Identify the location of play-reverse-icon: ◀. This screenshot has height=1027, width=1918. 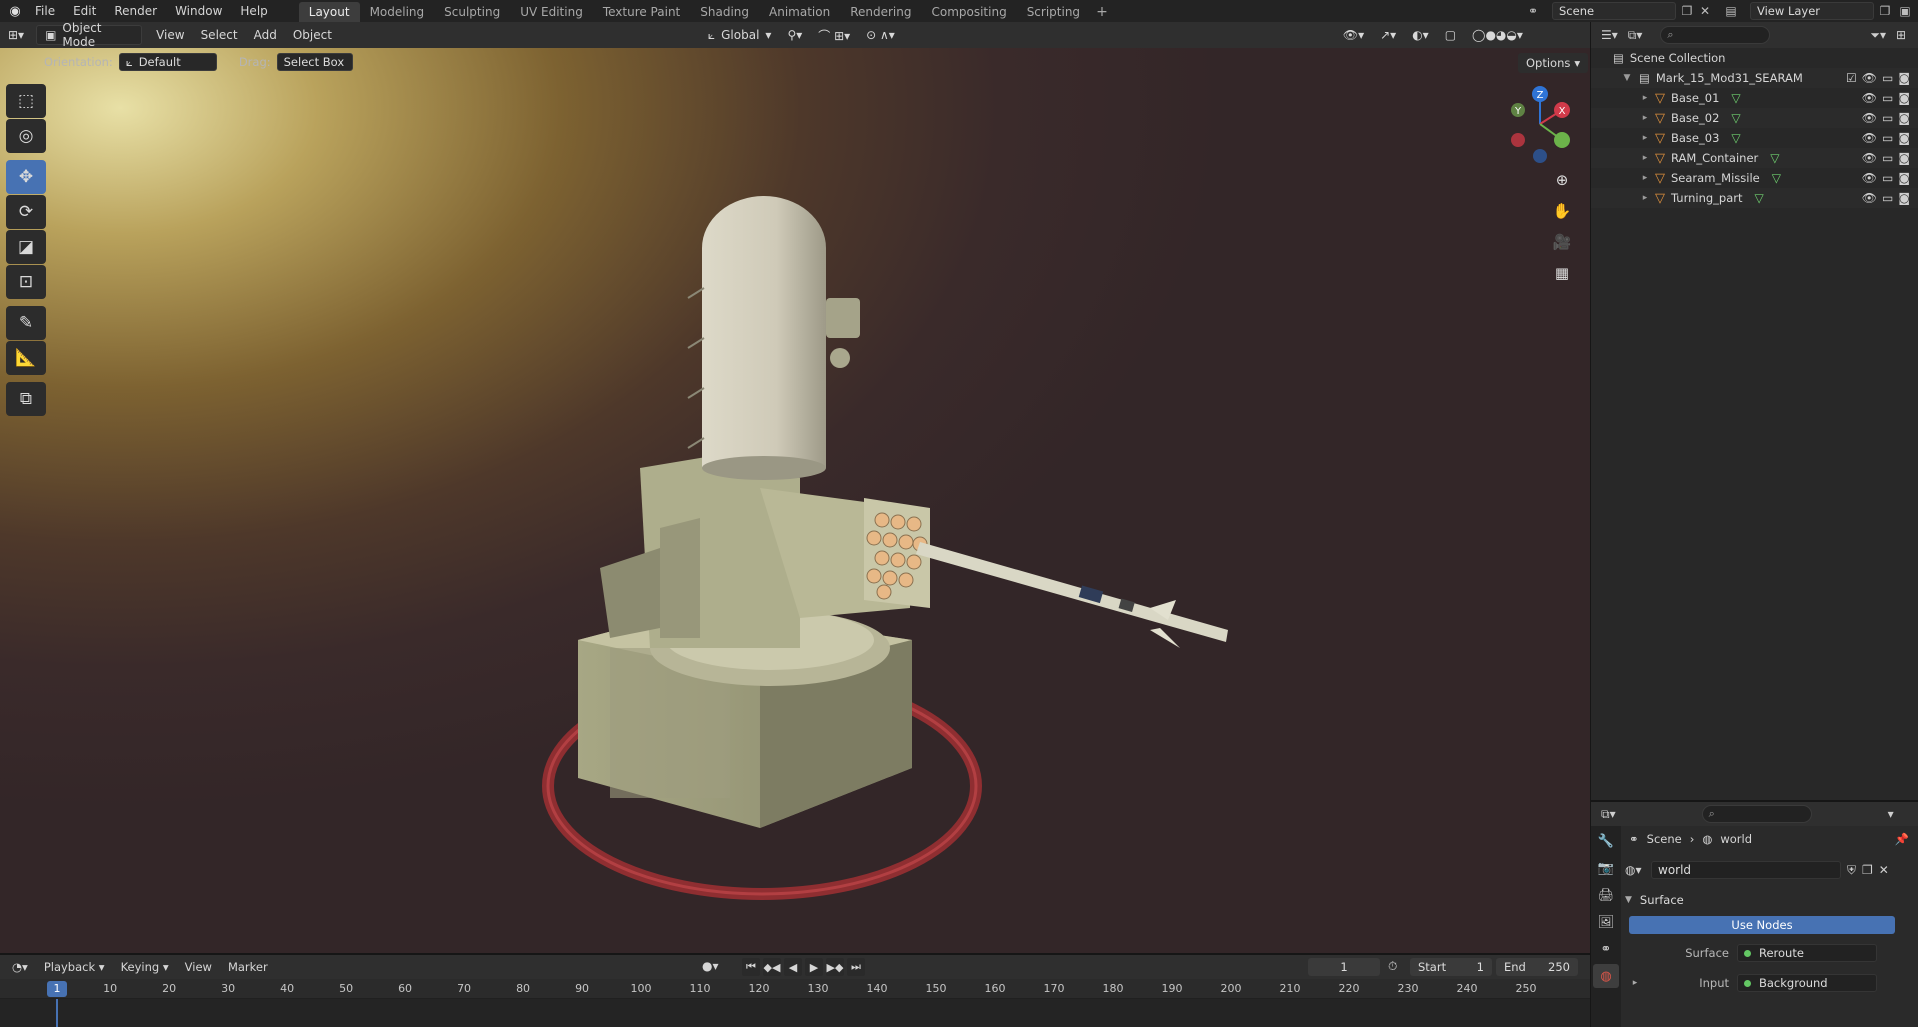
(793, 967).